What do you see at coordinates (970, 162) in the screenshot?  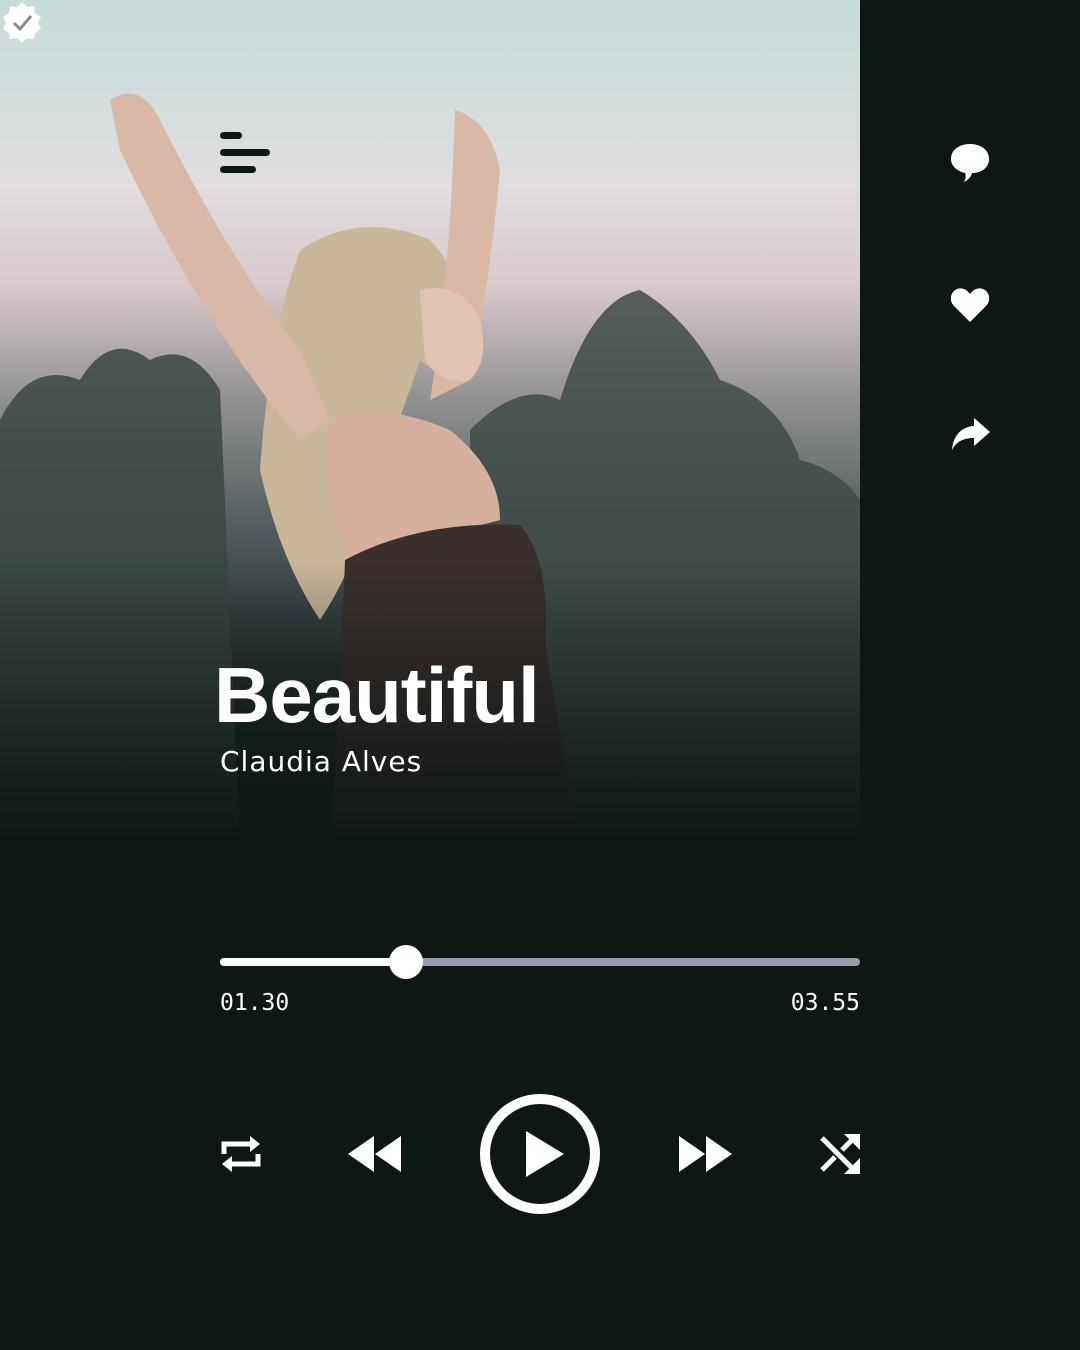 I see `comment-icon` at bounding box center [970, 162].